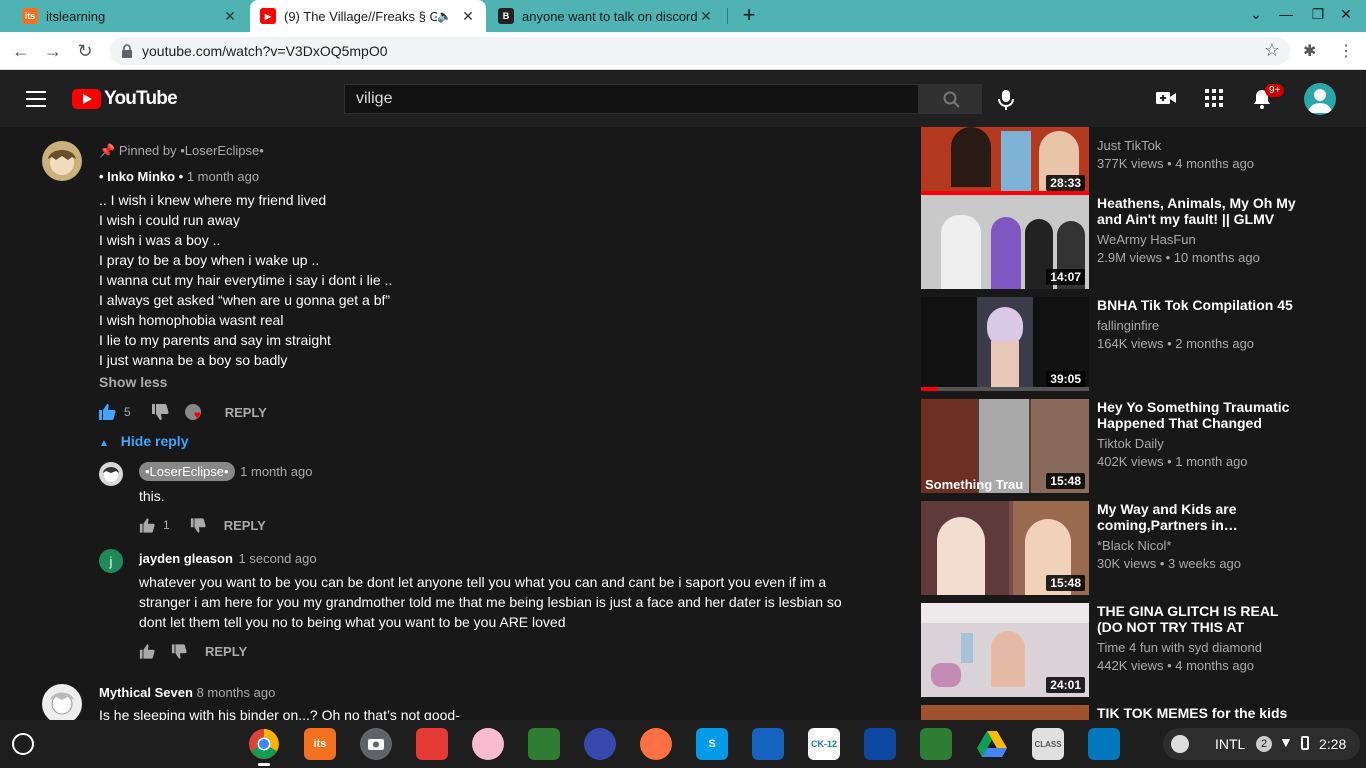 The height and width of the screenshot is (768, 1366). What do you see at coordinates (656, 744) in the screenshot?
I see `hub-app-icon` at bounding box center [656, 744].